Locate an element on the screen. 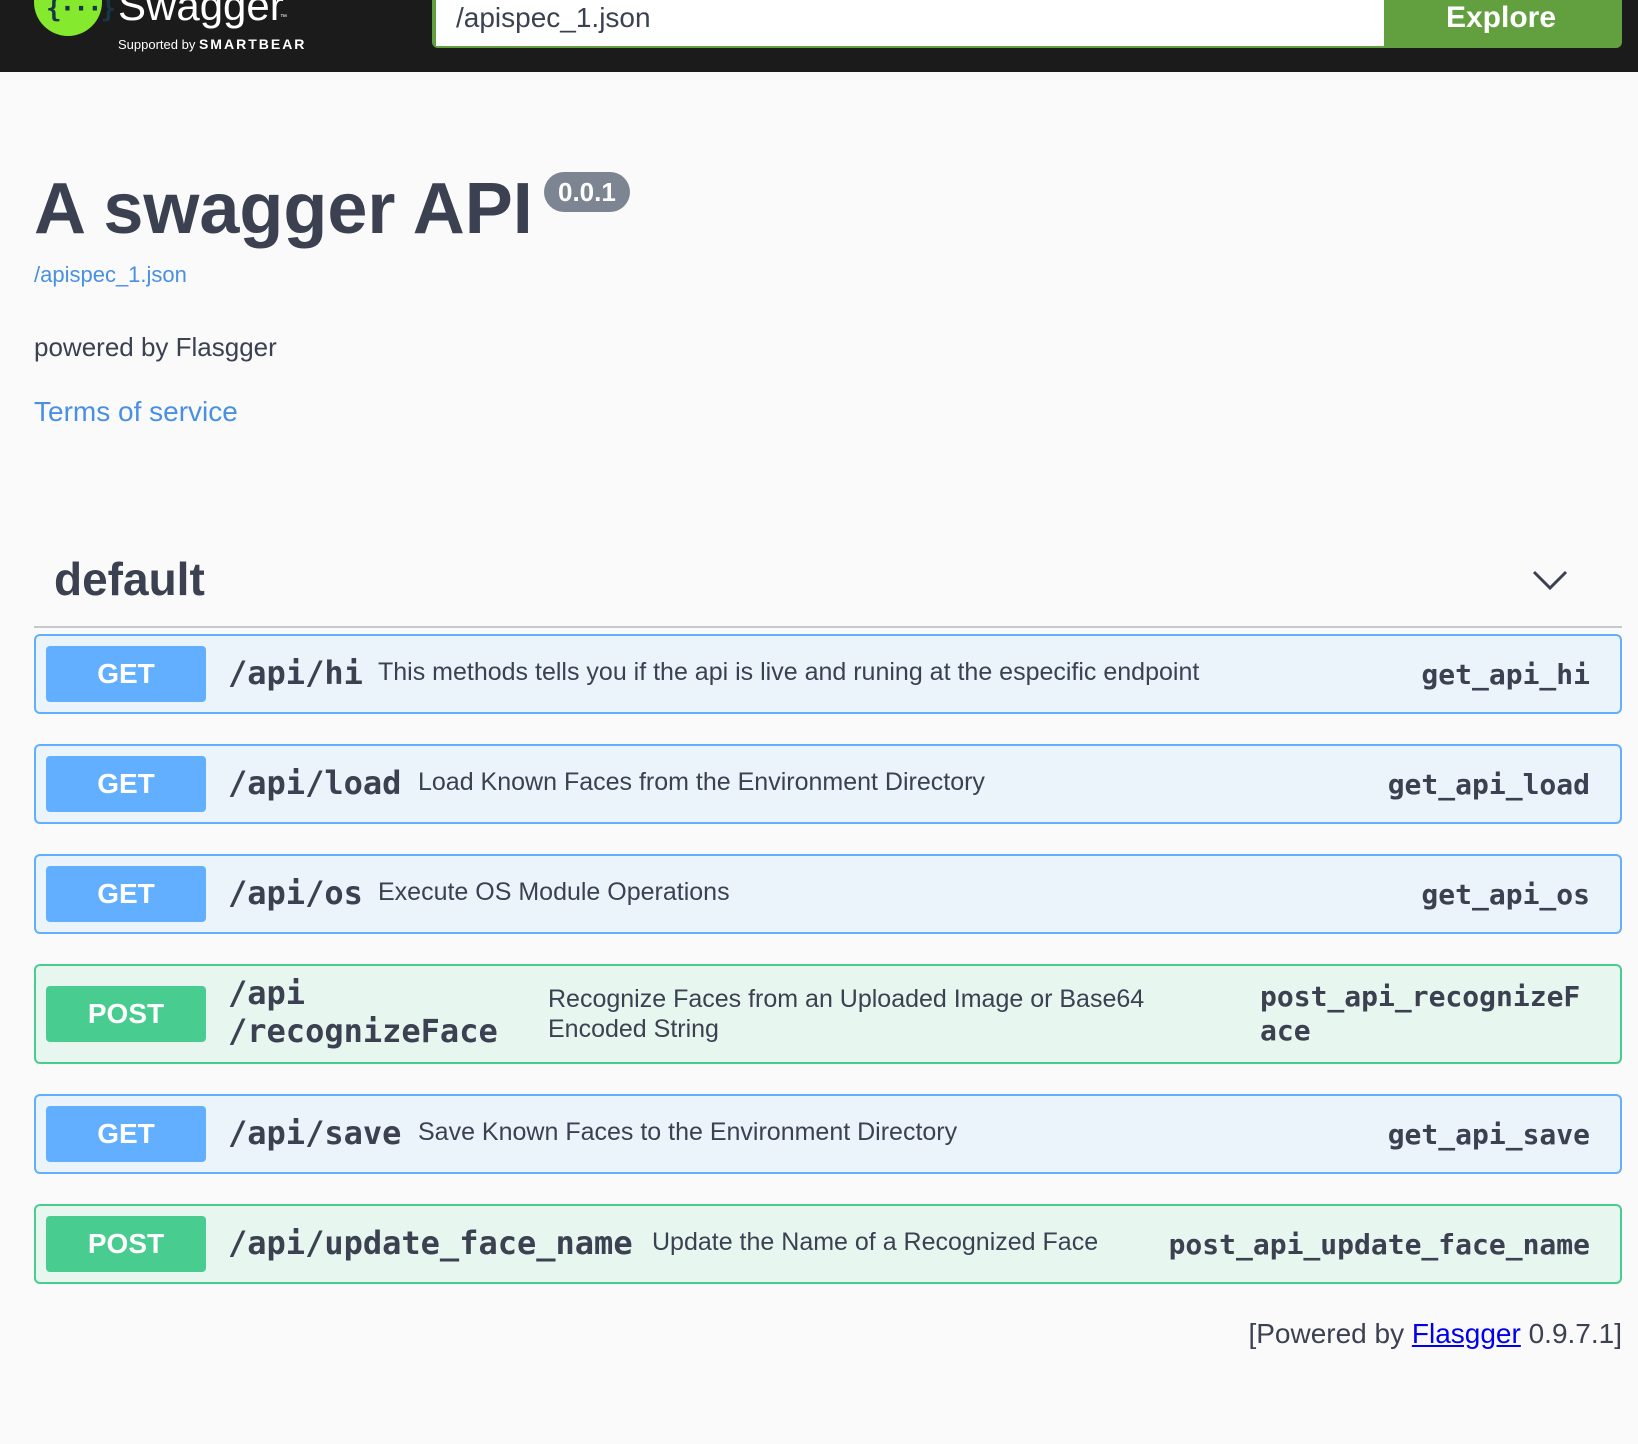 This screenshot has height=1444, width=1638. footer-prefix: [Powered by is located at coordinates (1330, 1333).